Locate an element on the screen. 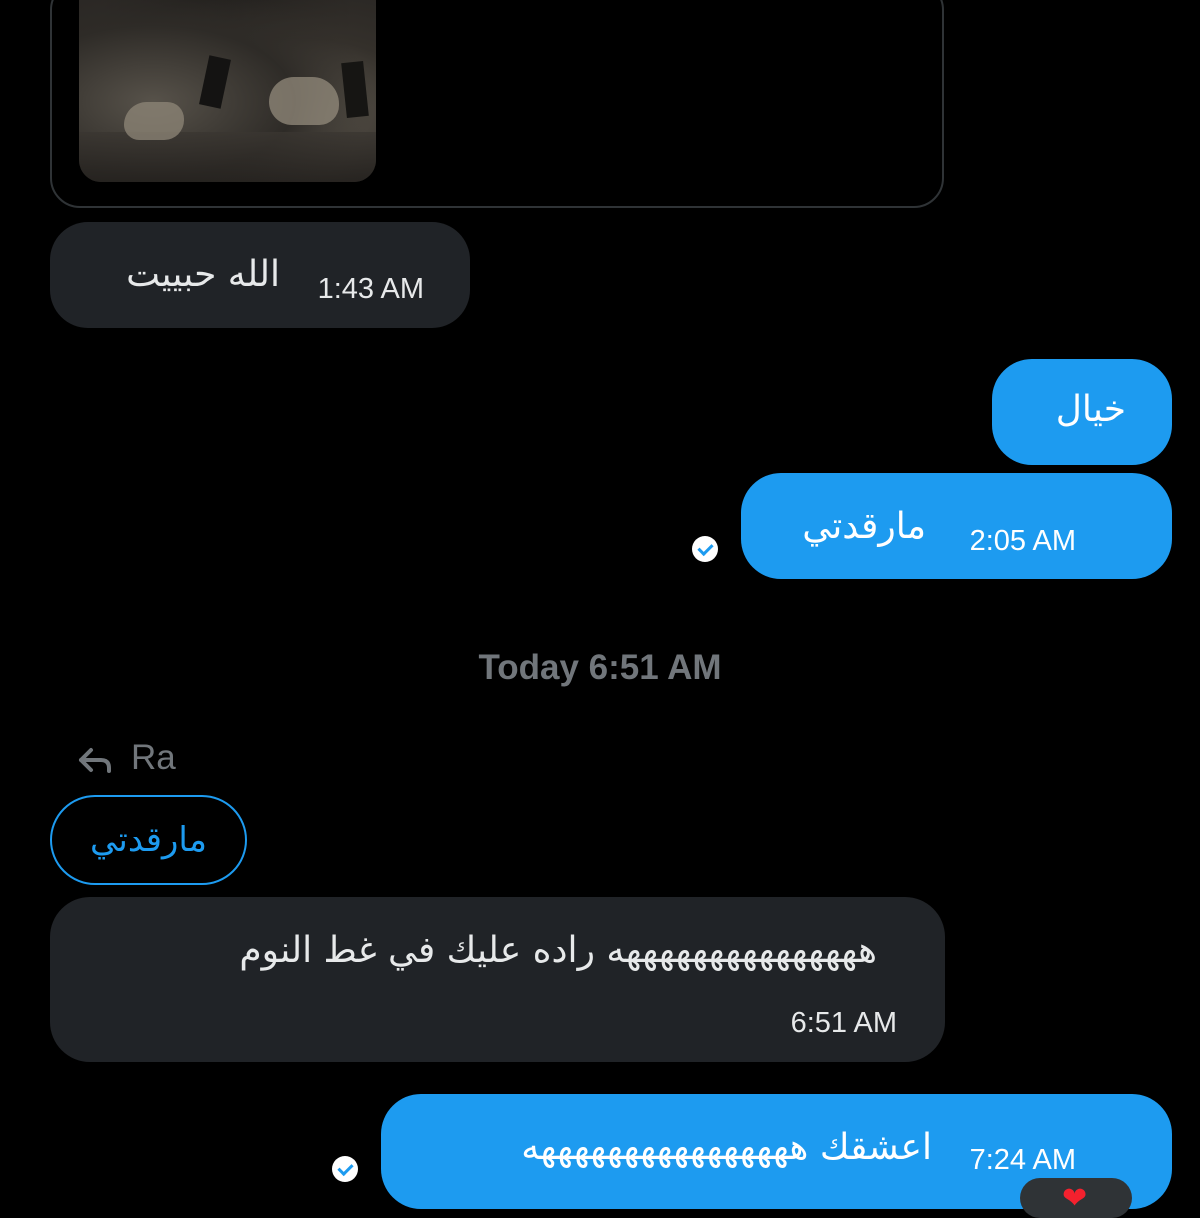 The height and width of the screenshot is (1218, 1200). heart-icon: ❤ is located at coordinates (1075, 1198).